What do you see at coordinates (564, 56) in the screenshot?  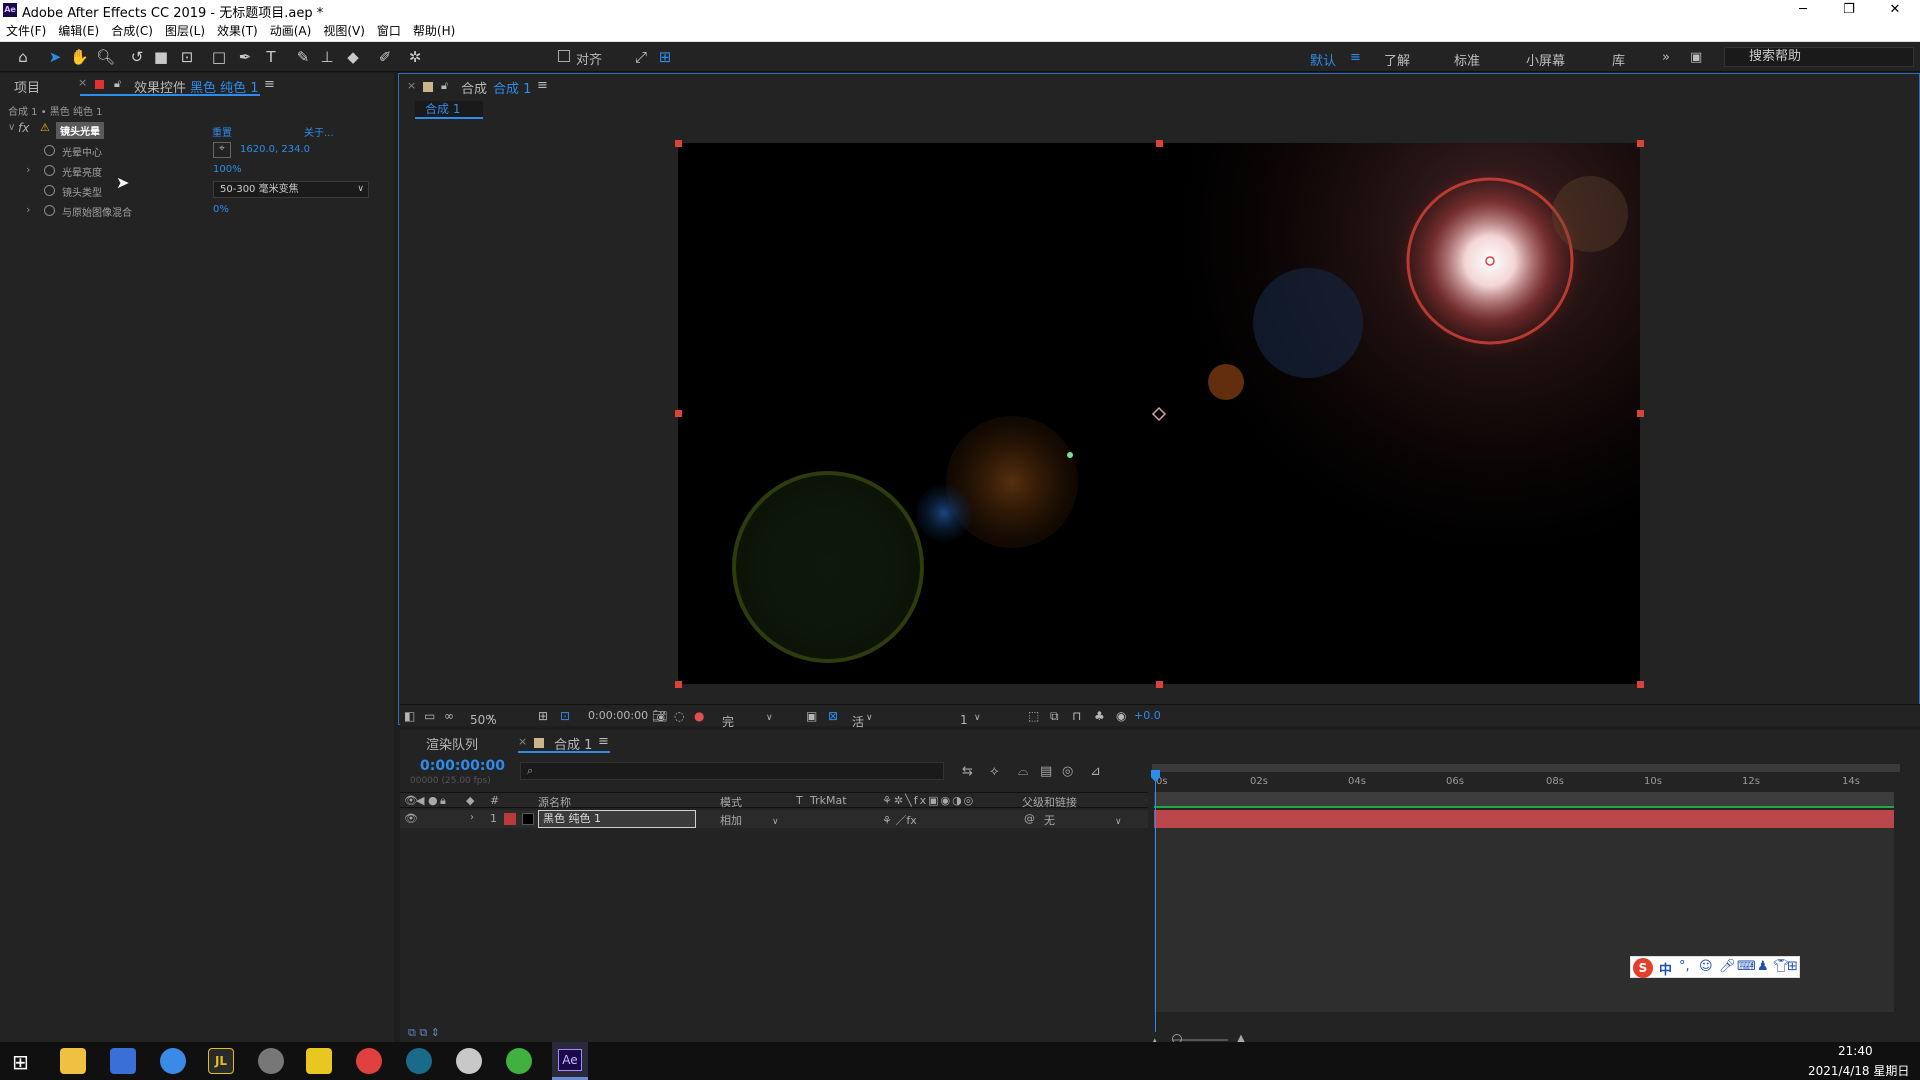 I see `snap-checkbox` at bounding box center [564, 56].